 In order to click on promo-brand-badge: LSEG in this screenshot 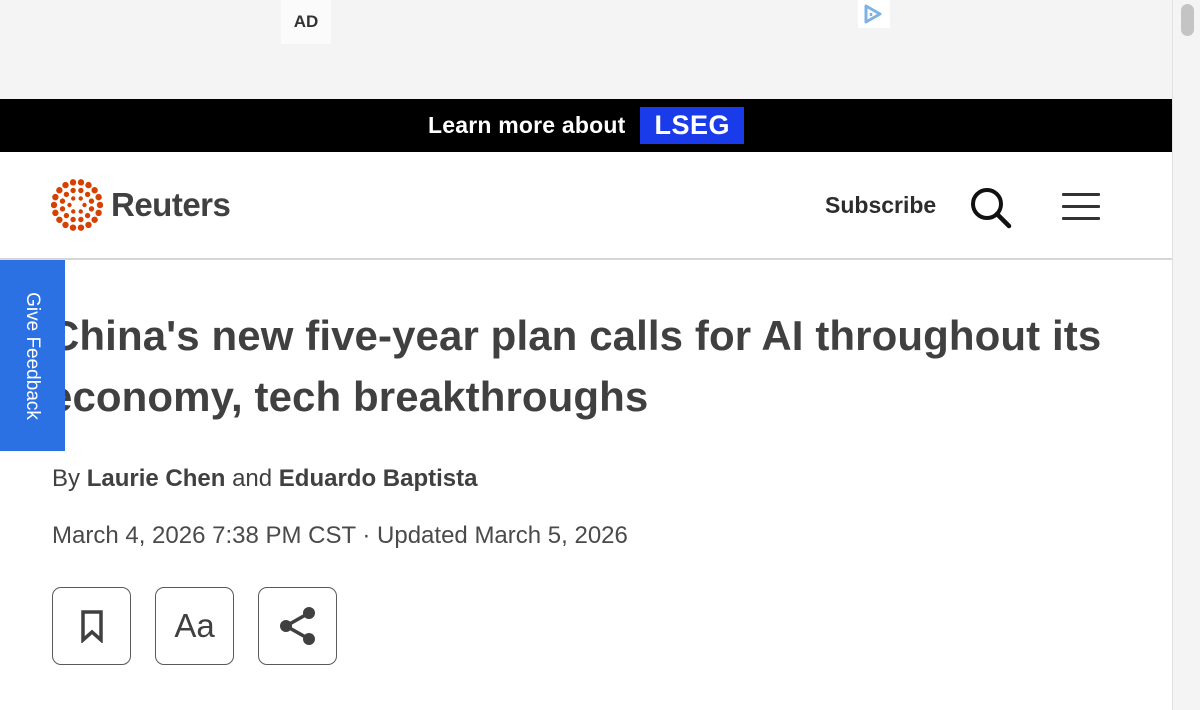, I will do `click(692, 125)`.